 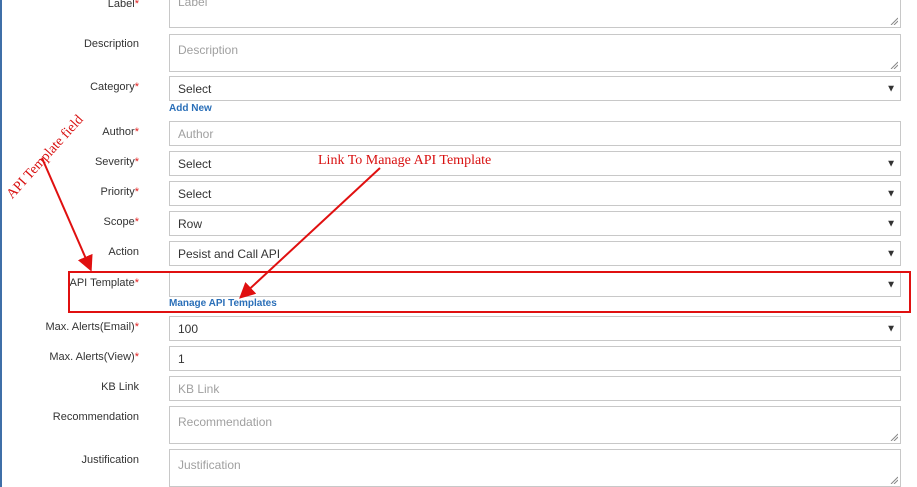 What do you see at coordinates (211, 228) in the screenshot?
I see `annotation-arrows` at bounding box center [211, 228].